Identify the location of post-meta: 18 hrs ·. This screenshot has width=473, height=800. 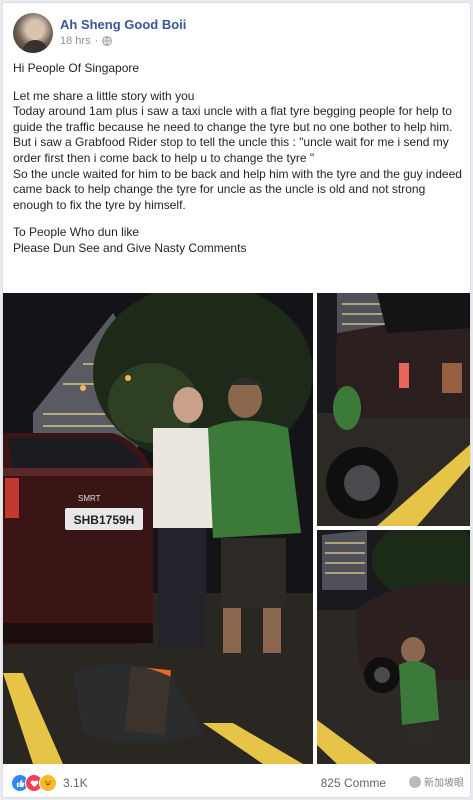
(86, 41).